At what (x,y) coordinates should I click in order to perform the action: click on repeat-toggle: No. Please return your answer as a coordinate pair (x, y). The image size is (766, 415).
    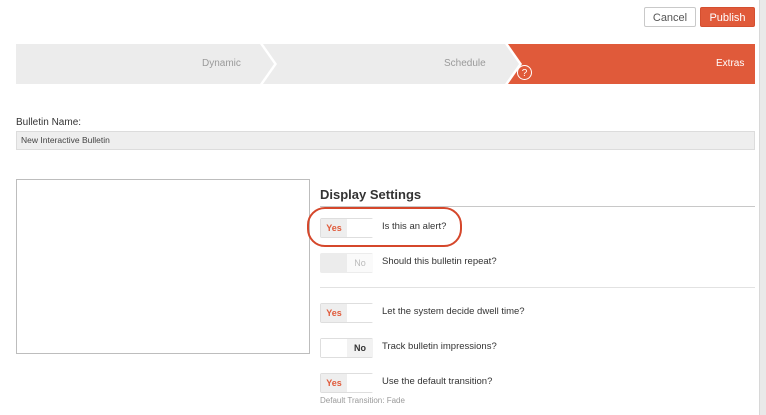
    Looking at the image, I should click on (346, 263).